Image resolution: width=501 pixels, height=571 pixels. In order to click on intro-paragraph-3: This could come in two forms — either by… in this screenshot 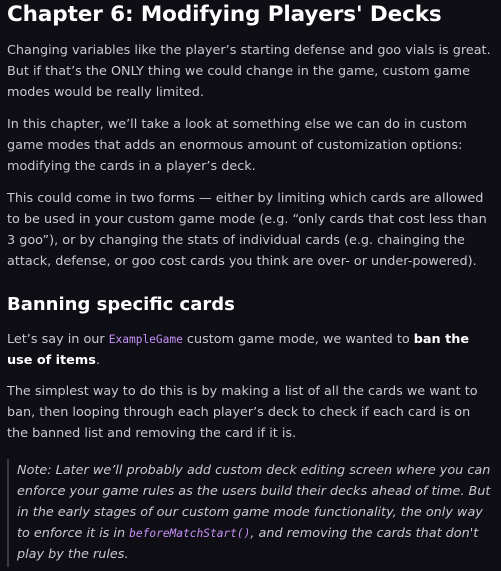, I will do `click(247, 230)`.